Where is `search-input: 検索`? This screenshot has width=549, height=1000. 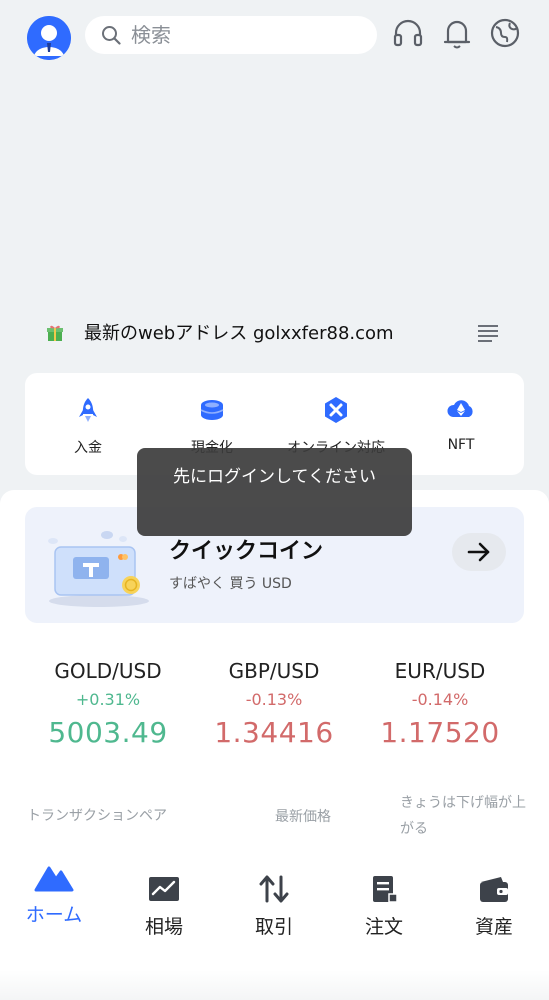 search-input: 検索 is located at coordinates (231, 35).